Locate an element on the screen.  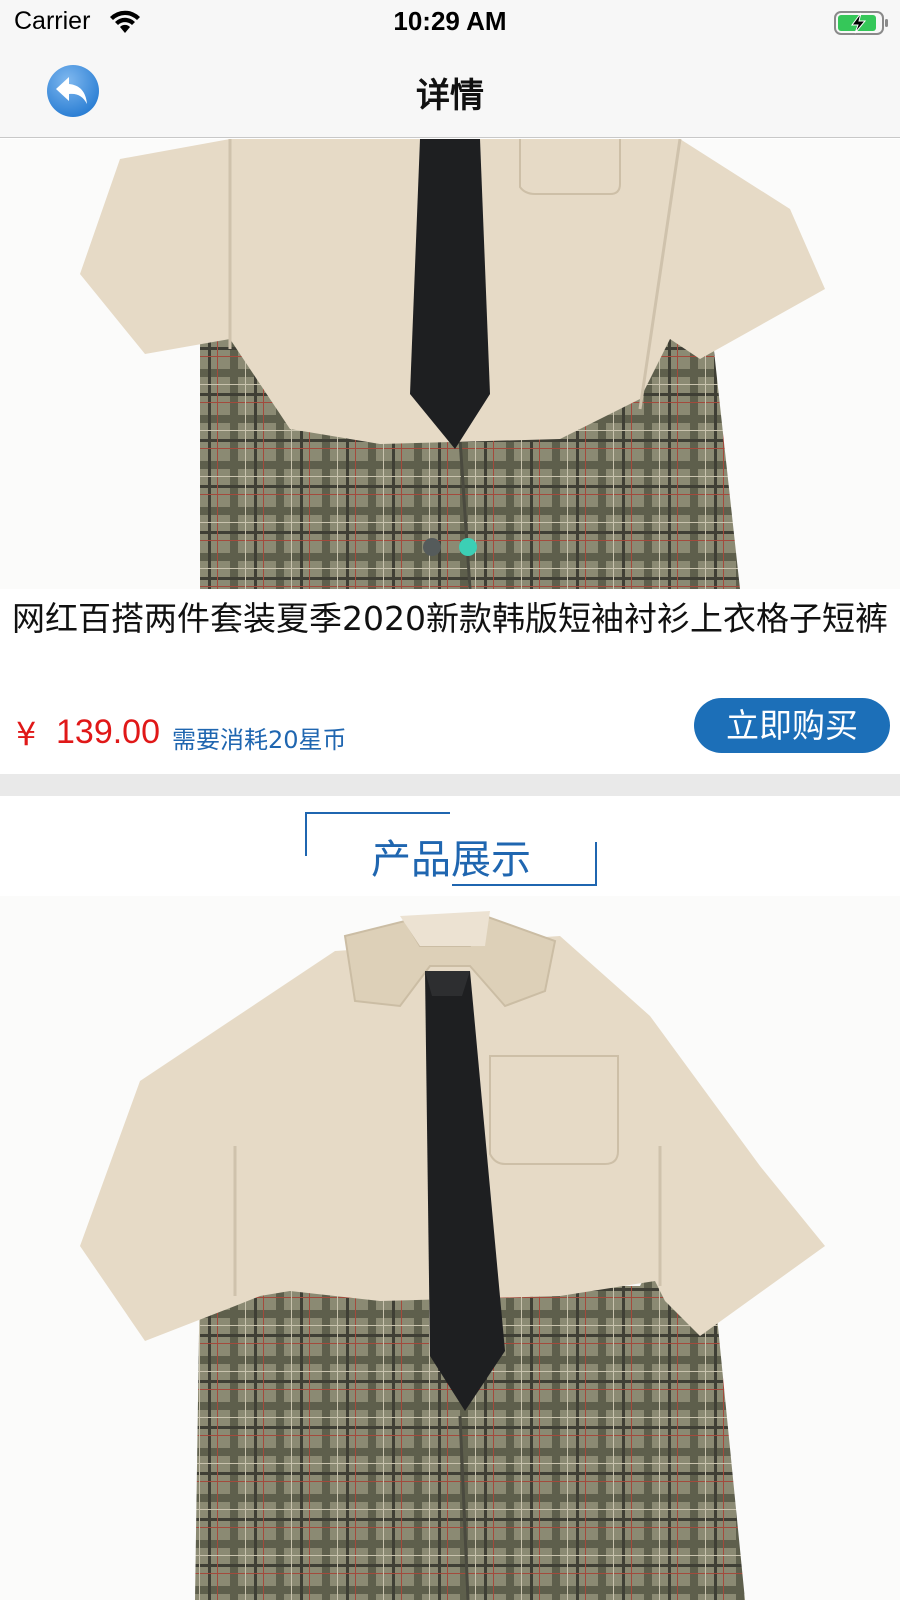
status-bar: Carrier 10:29 AM is located at coordinates (450, 22).